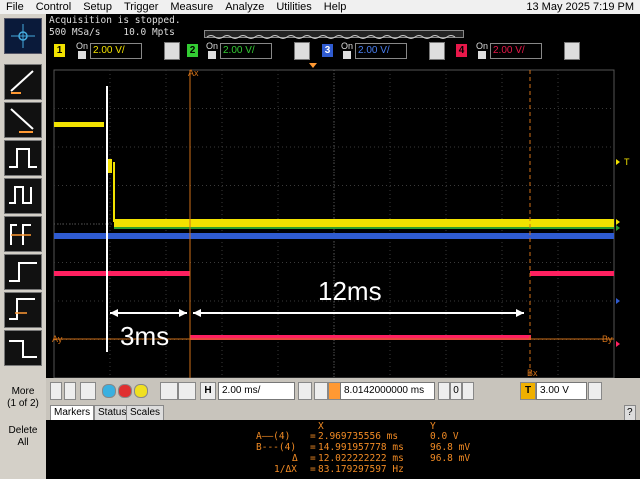 The width and height of the screenshot is (640, 479). What do you see at coordinates (627, 162) in the screenshot?
I see `trigger-level-marker: T` at bounding box center [627, 162].